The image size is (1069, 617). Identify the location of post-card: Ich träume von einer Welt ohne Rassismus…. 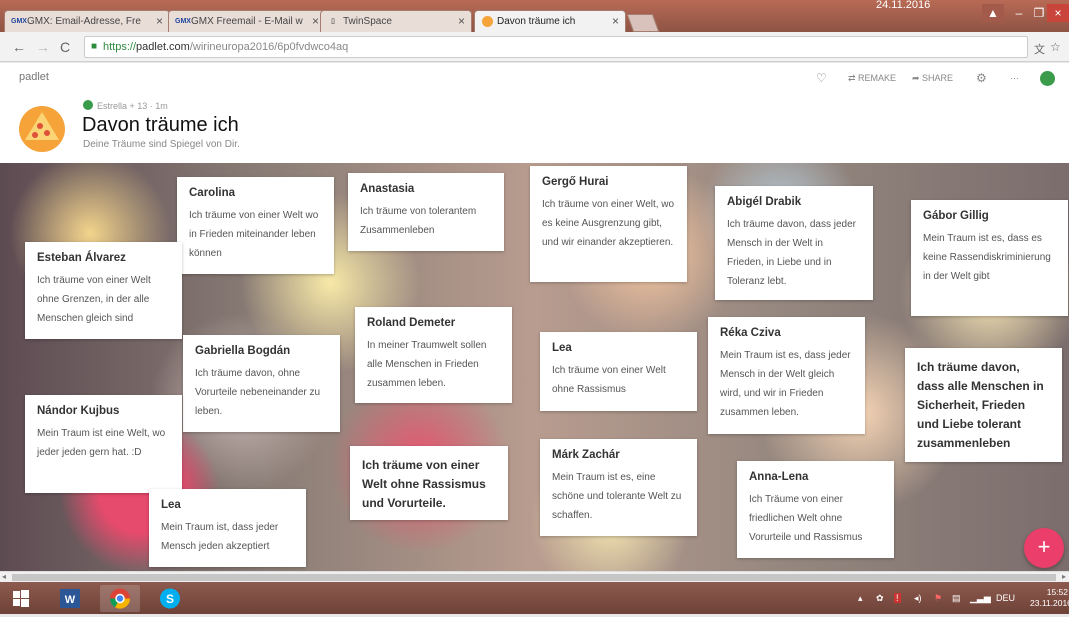
(429, 483).